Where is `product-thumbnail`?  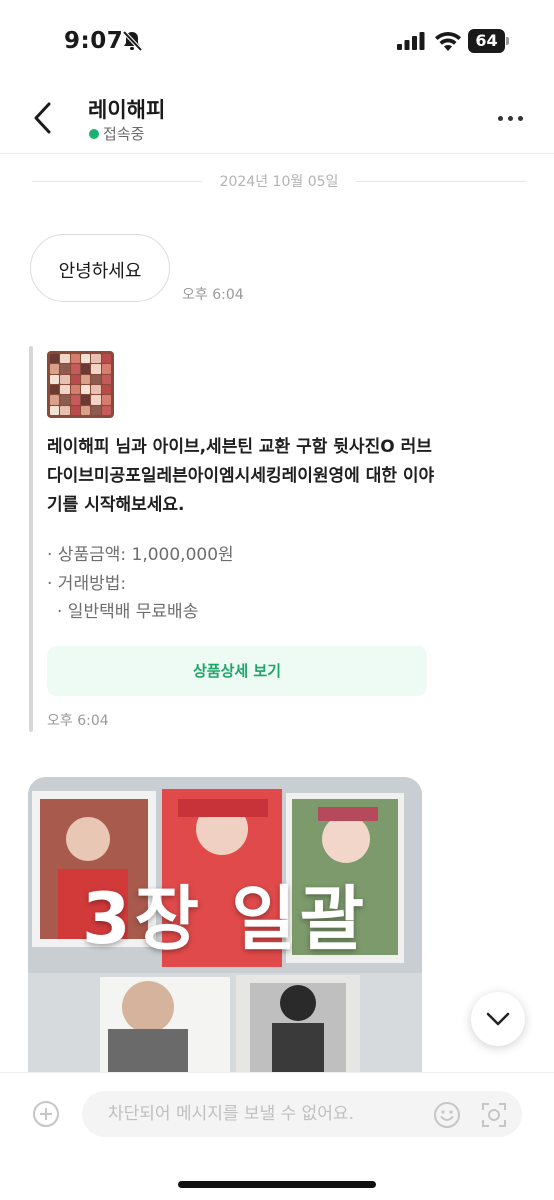
product-thumbnail is located at coordinates (80, 384).